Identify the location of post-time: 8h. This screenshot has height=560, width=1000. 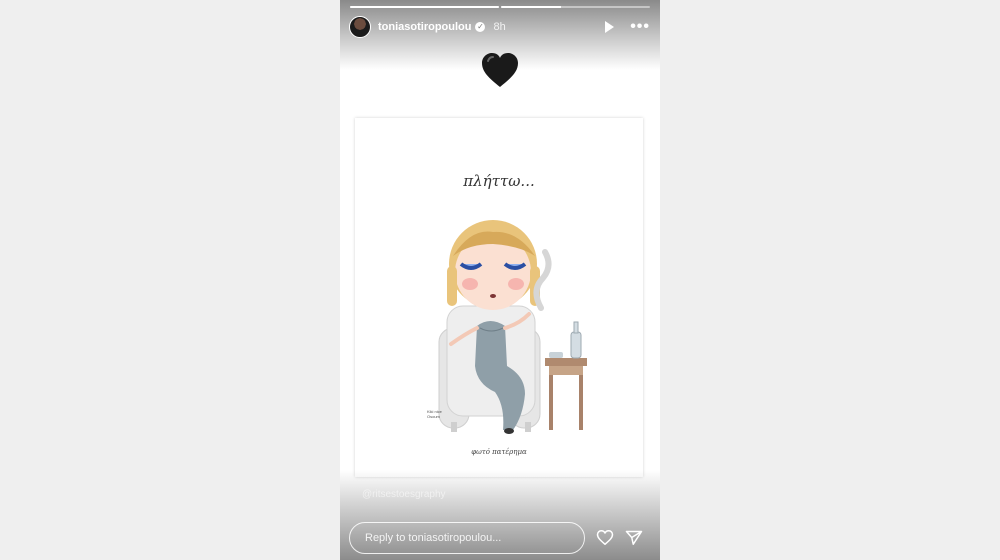
(499, 27).